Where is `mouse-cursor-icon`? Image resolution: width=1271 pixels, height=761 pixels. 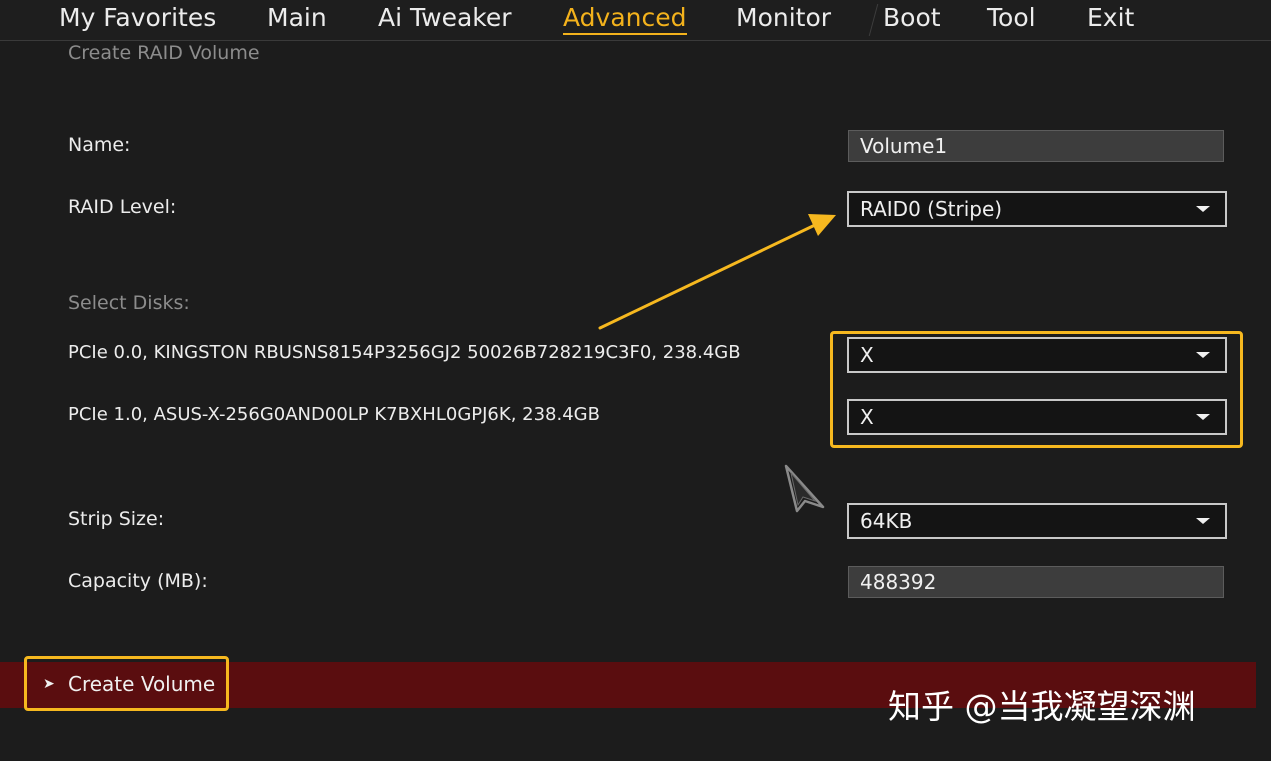
mouse-cursor-icon is located at coordinates (804, 488).